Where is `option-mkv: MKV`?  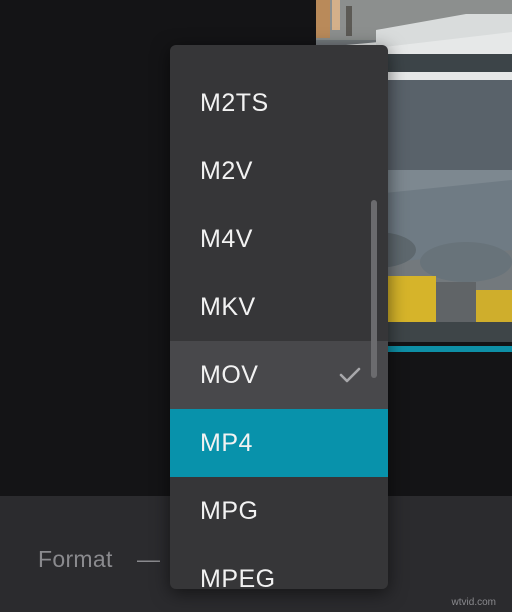 option-mkv: MKV is located at coordinates (279, 307).